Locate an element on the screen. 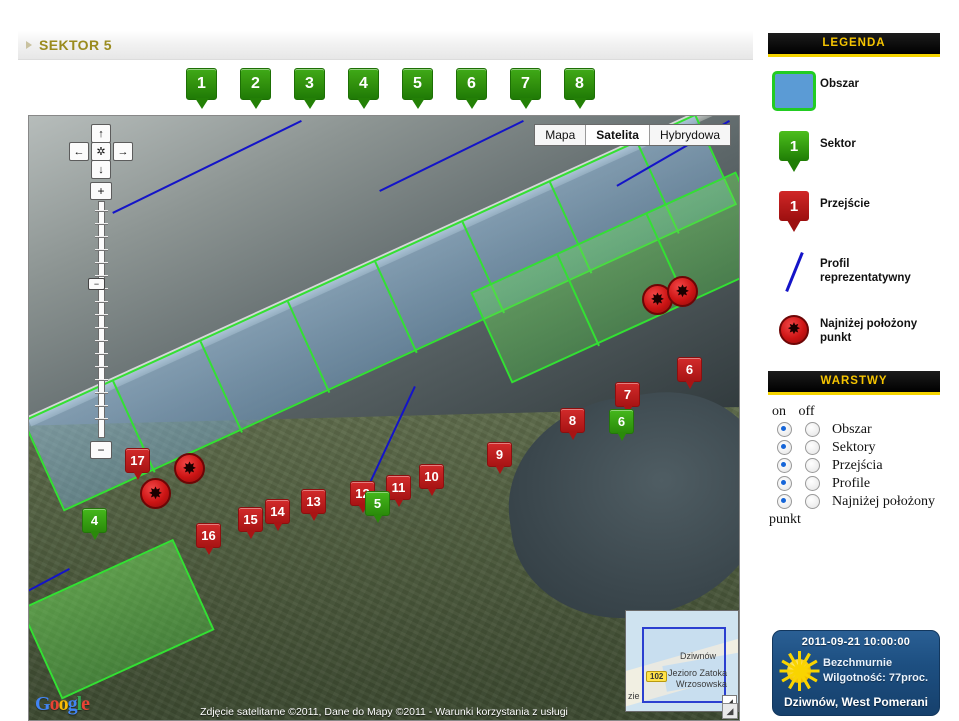  legend-header: LEGENDA is located at coordinates (854, 45).